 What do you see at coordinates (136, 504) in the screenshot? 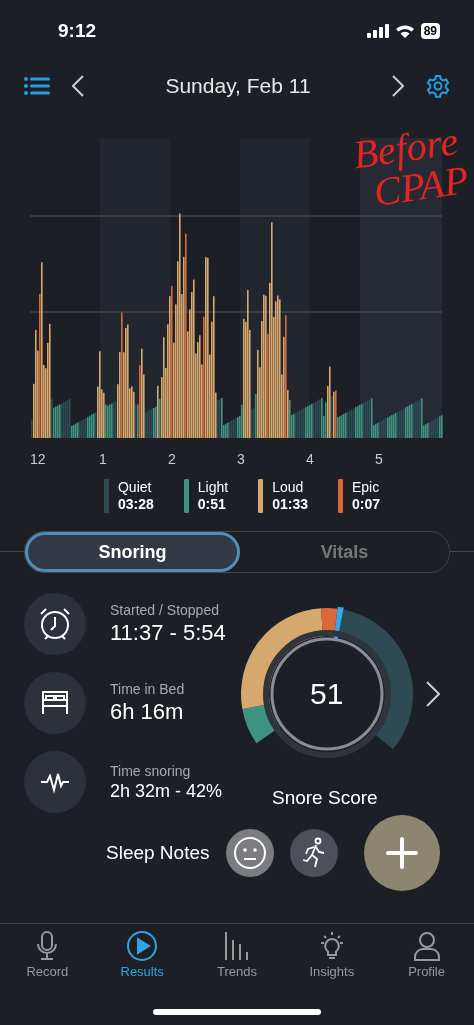
I see `legend-time: 03:28` at bounding box center [136, 504].